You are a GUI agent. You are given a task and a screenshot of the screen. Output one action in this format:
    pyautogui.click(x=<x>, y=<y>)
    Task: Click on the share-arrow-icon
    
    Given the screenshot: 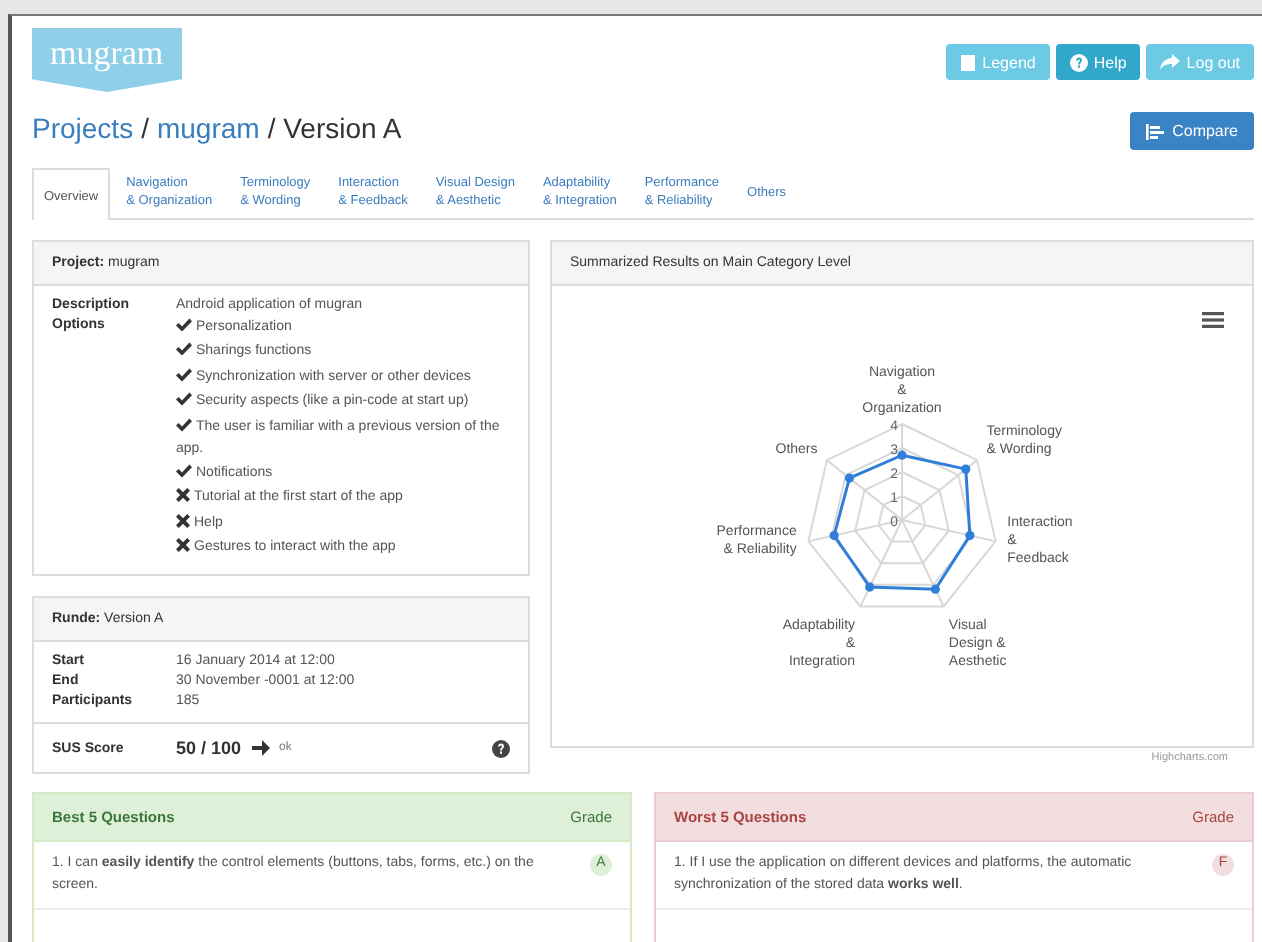 What is the action you would take?
    pyautogui.click(x=1170, y=62)
    